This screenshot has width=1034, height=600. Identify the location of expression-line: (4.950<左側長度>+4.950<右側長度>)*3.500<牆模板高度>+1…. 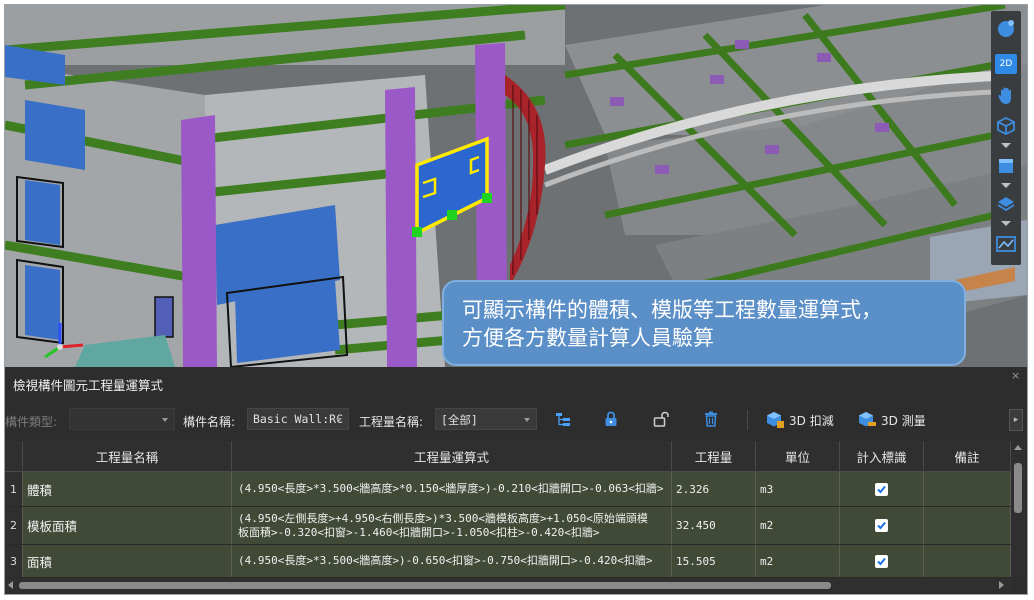
(443, 518).